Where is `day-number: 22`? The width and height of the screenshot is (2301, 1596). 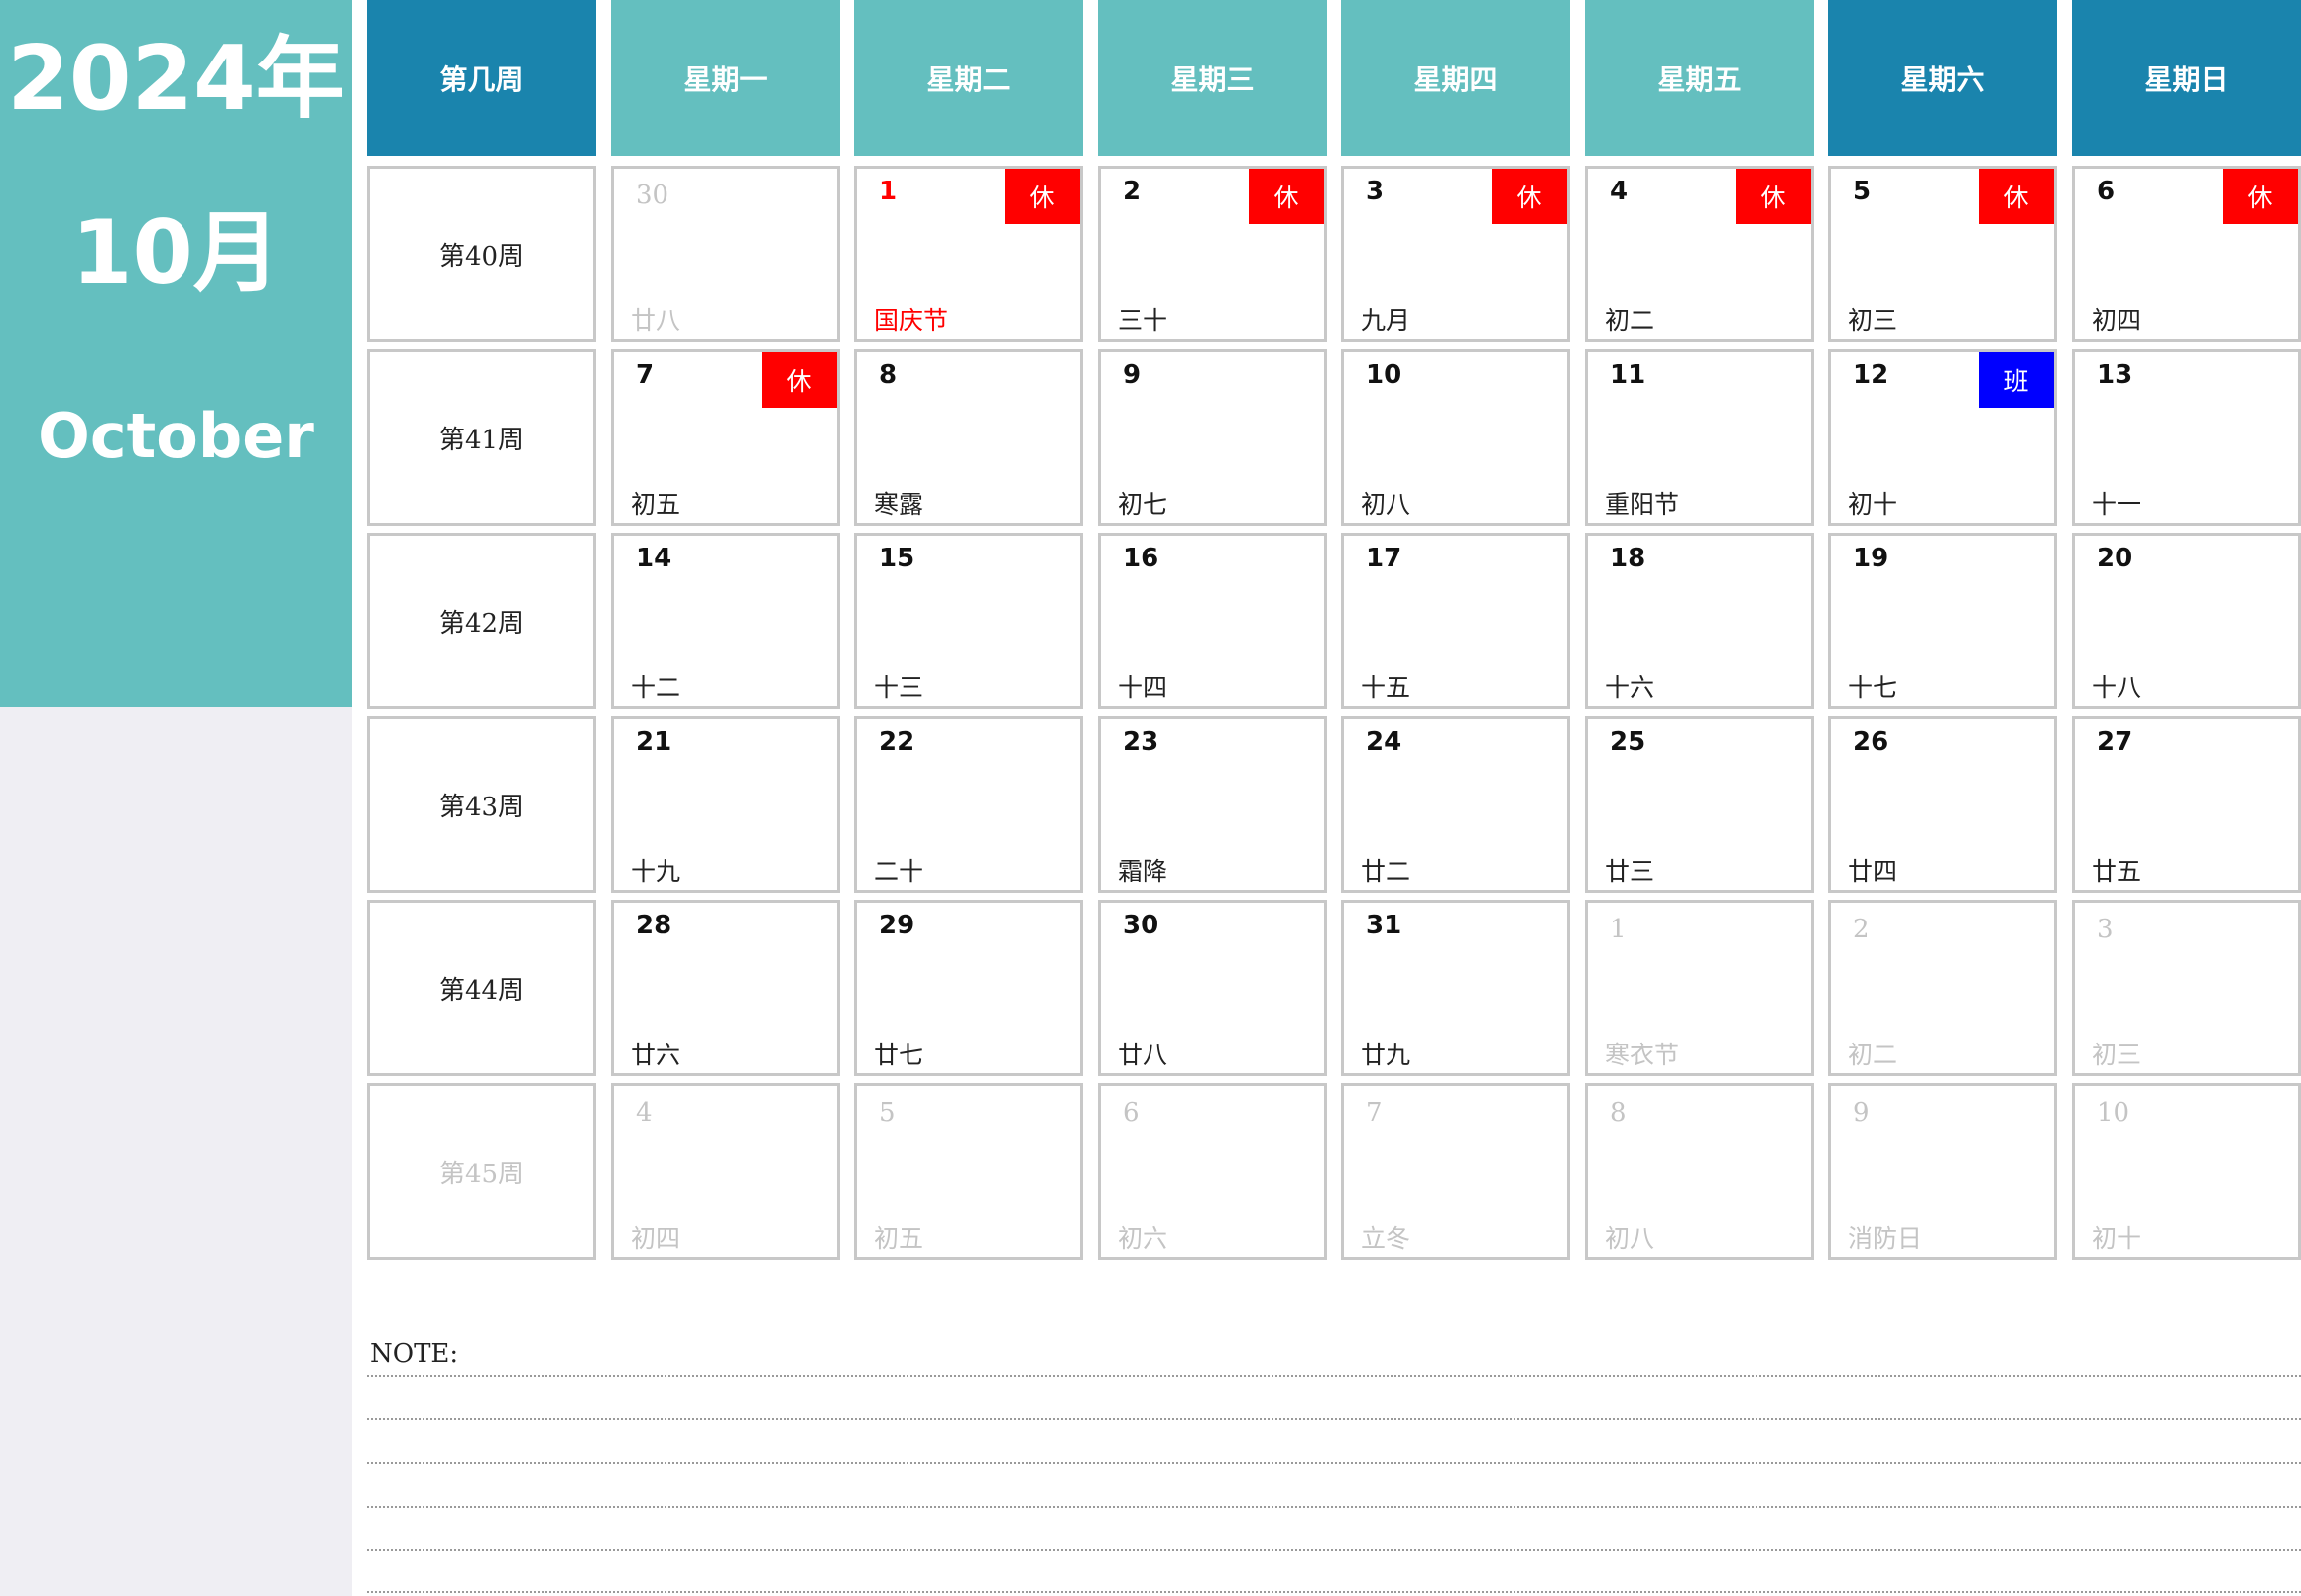
day-number: 22 is located at coordinates (897, 742).